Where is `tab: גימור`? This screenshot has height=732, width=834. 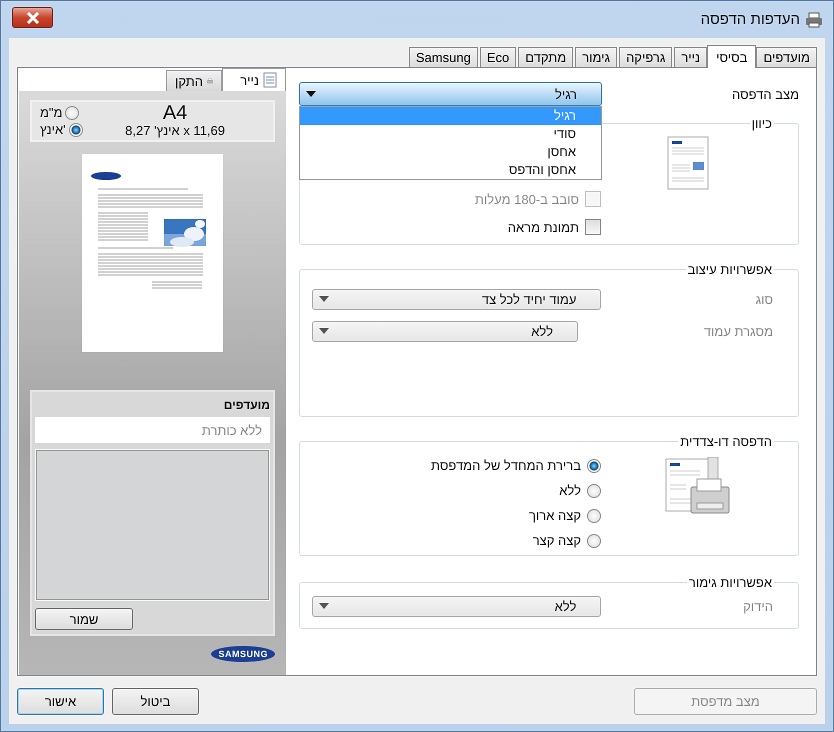
tab: גימור is located at coordinates (596, 57).